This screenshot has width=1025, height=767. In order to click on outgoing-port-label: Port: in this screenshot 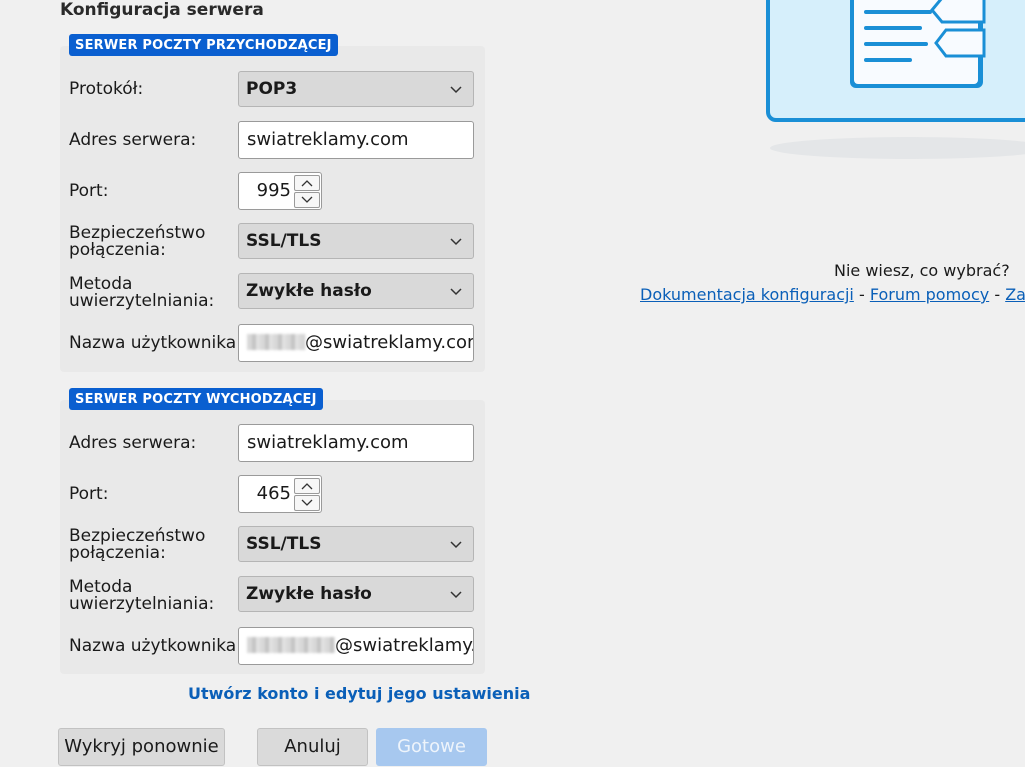, I will do `click(89, 494)`.